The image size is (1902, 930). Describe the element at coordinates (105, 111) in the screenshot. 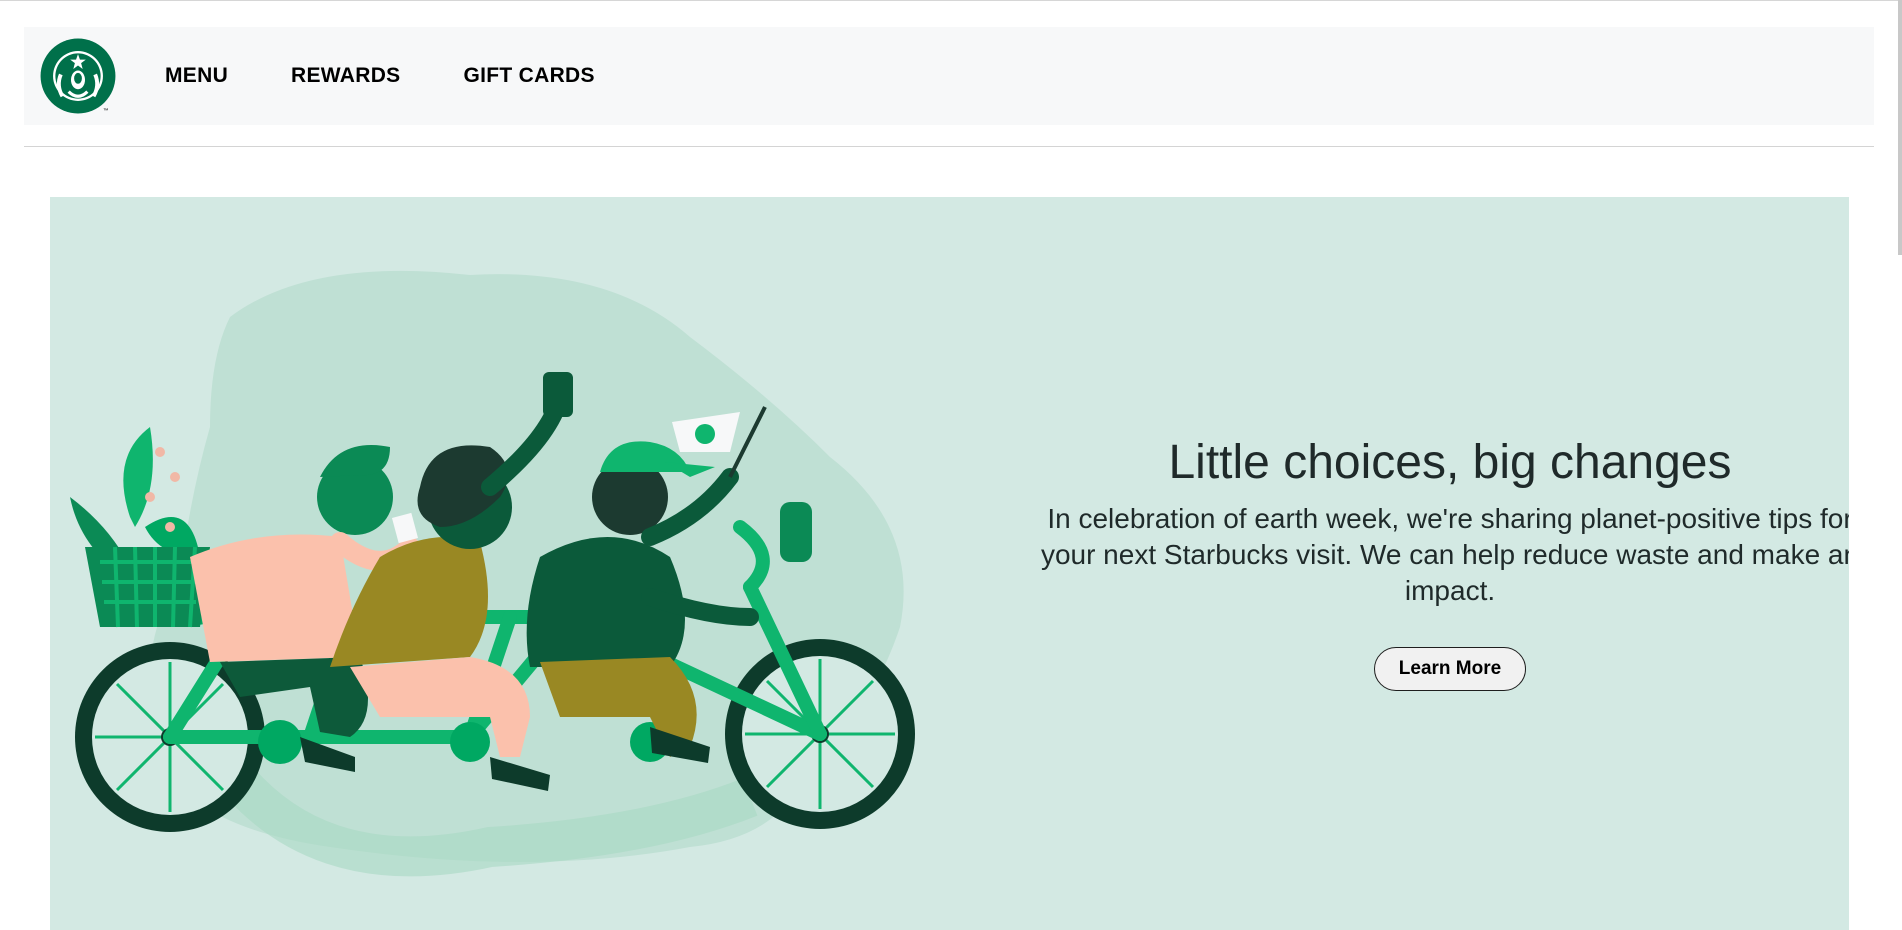

I see `svg-text: ™` at that location.